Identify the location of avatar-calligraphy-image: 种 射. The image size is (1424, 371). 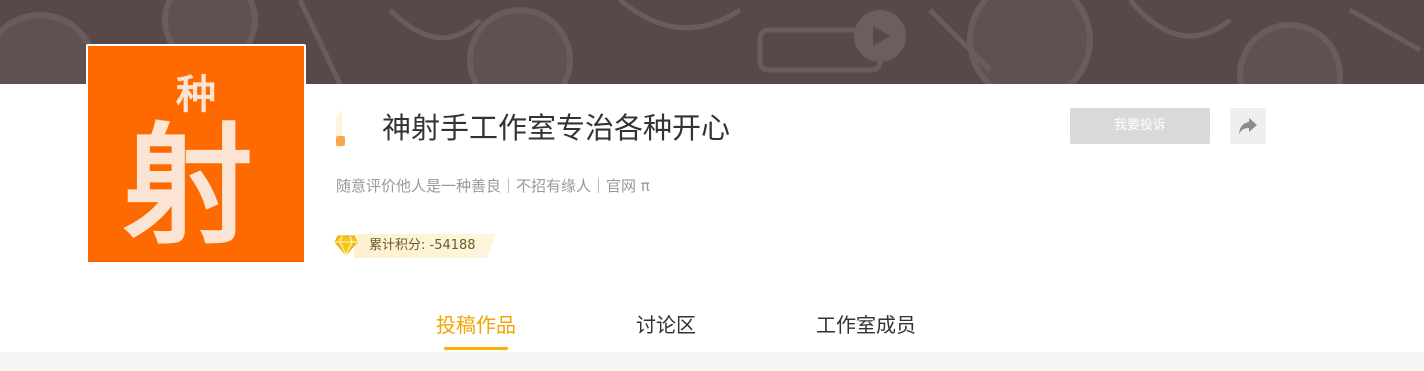
(196, 154).